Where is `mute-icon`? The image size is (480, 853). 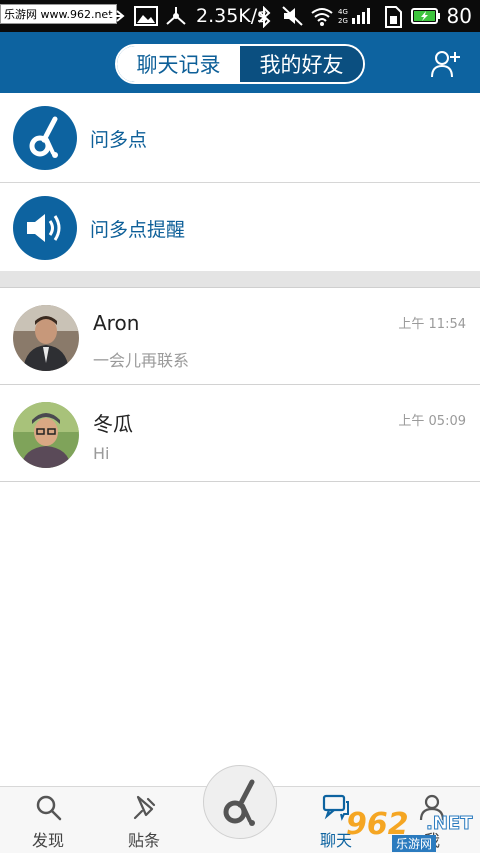 mute-icon is located at coordinates (292, 16).